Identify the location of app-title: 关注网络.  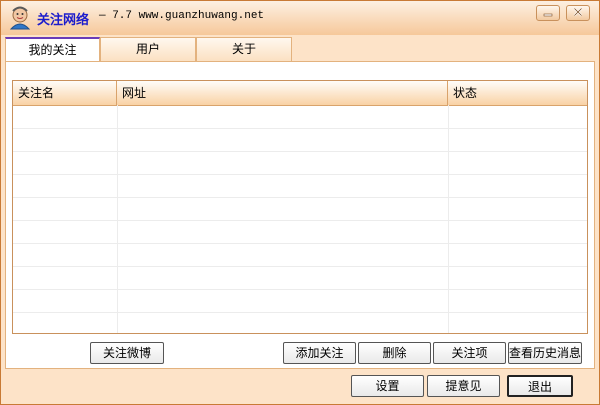
(63, 20).